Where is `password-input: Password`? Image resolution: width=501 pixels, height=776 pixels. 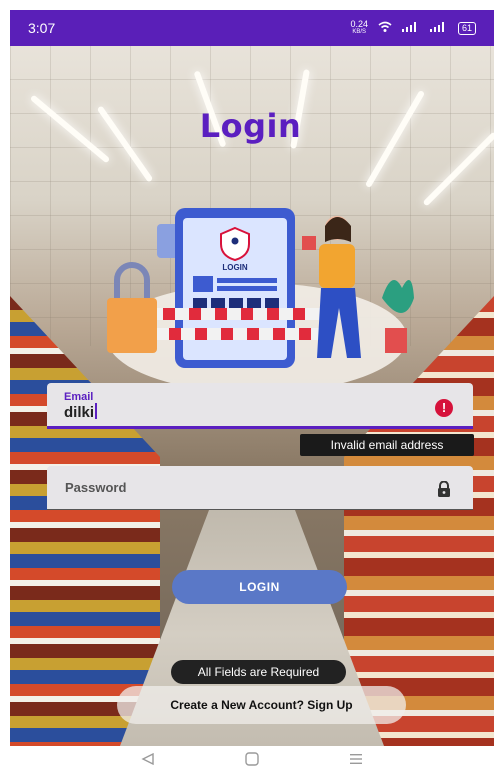
password-input: Password is located at coordinates (260, 488).